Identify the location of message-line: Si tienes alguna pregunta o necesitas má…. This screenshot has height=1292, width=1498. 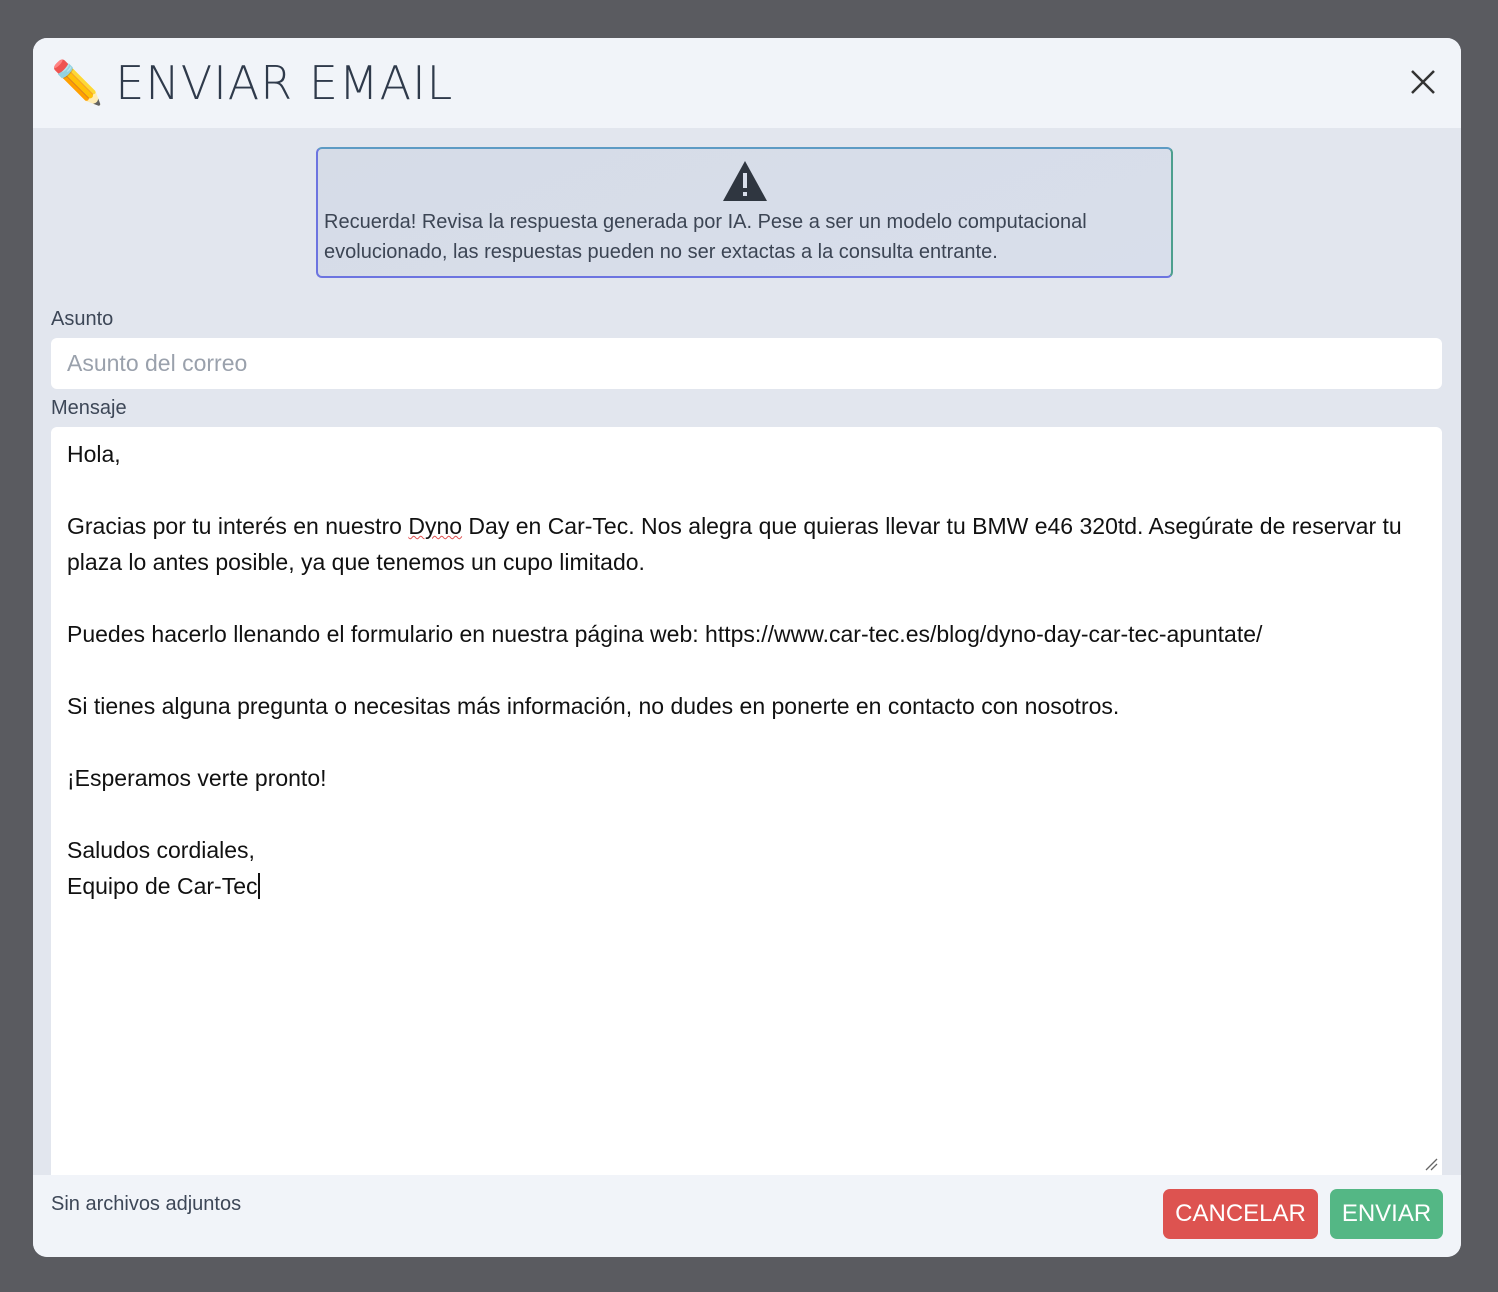
(593, 706).